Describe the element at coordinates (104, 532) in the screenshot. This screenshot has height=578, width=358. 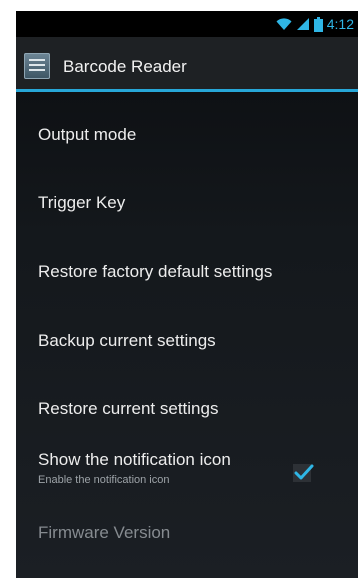
I see `setting-title: Firmware Version` at that location.